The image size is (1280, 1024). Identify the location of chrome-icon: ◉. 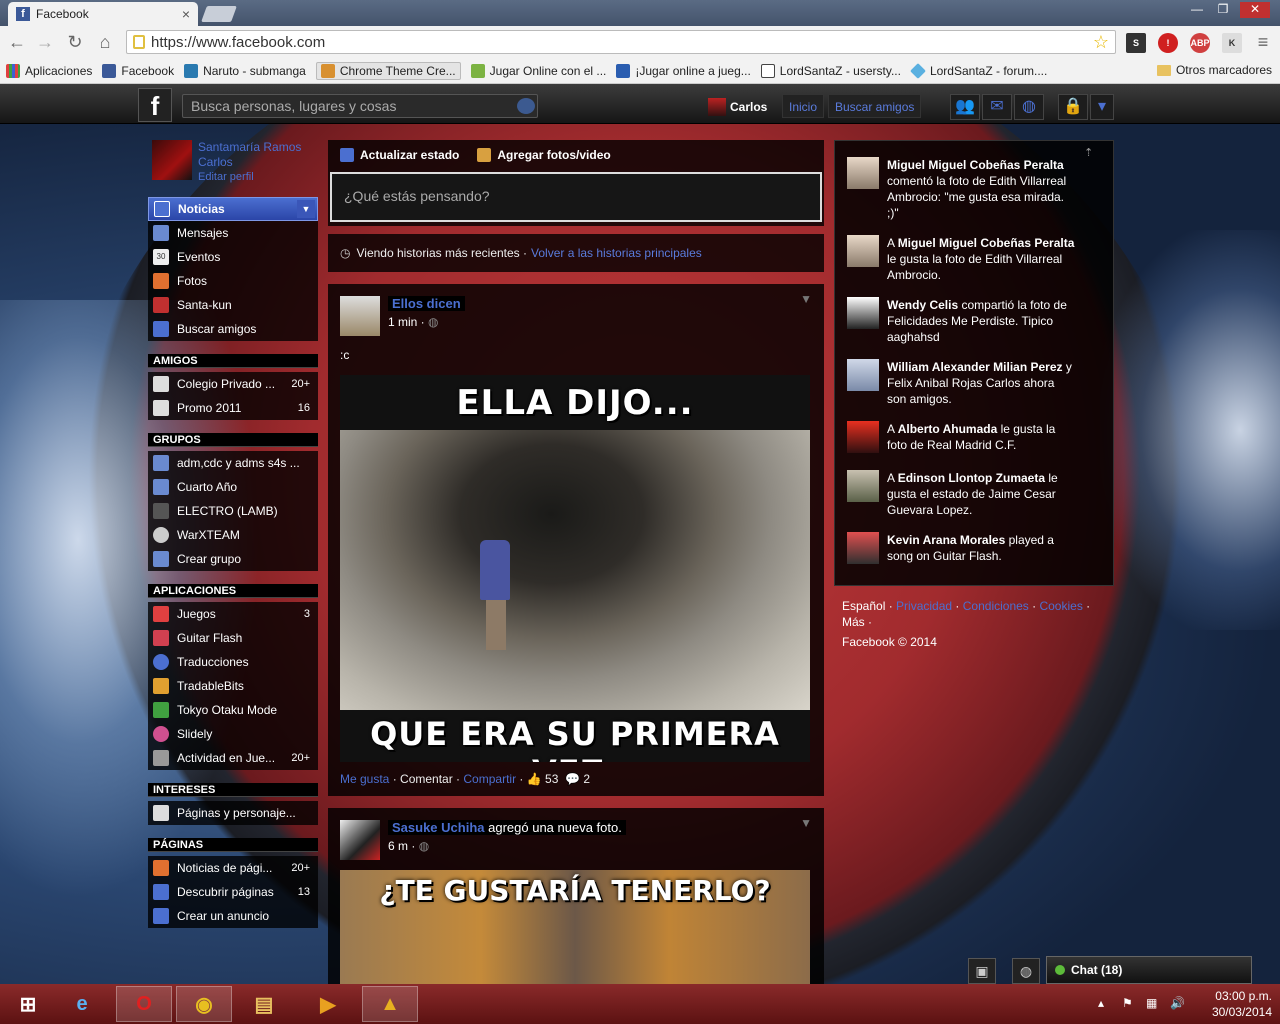
(204, 1004).